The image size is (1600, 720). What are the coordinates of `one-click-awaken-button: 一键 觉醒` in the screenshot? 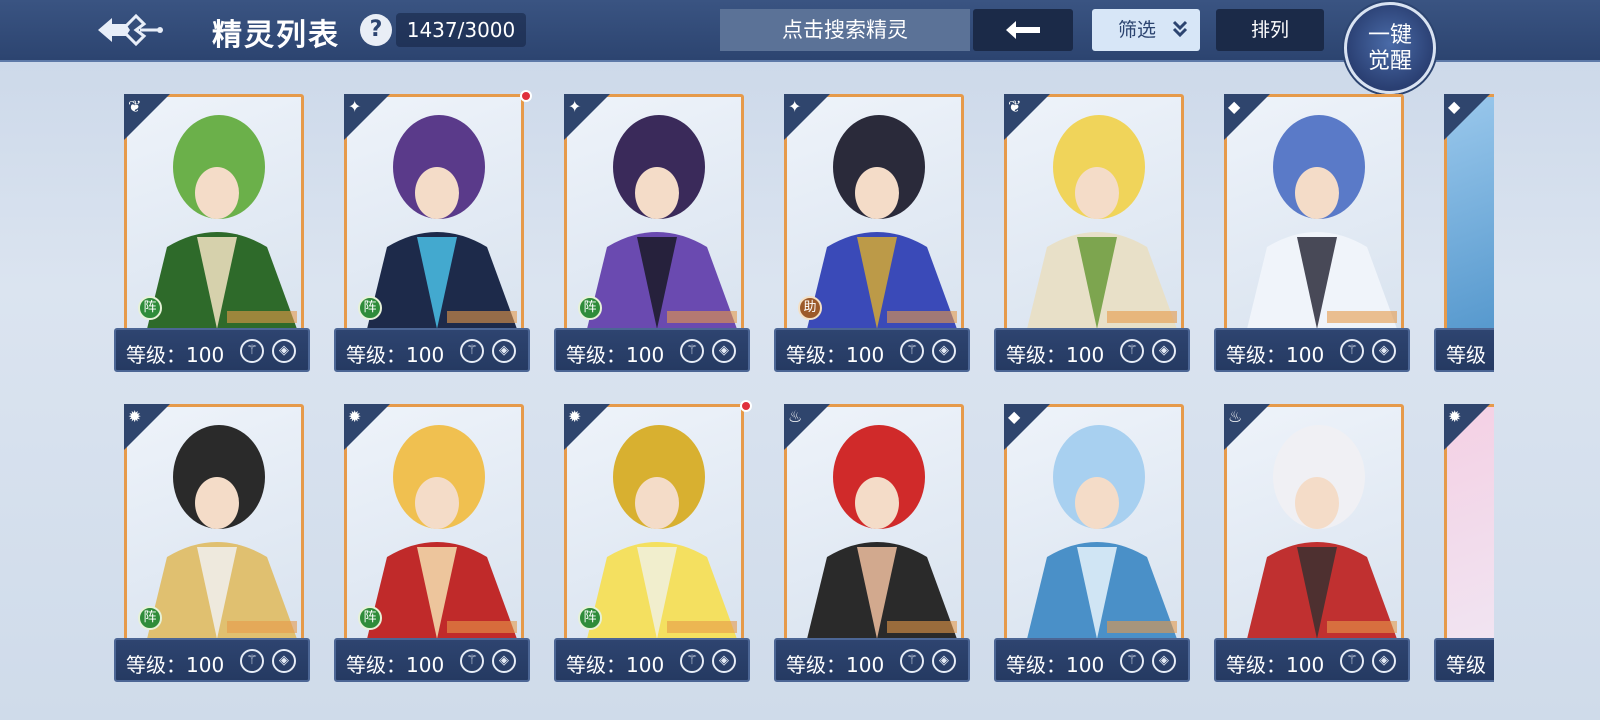 It's located at (1390, 48).